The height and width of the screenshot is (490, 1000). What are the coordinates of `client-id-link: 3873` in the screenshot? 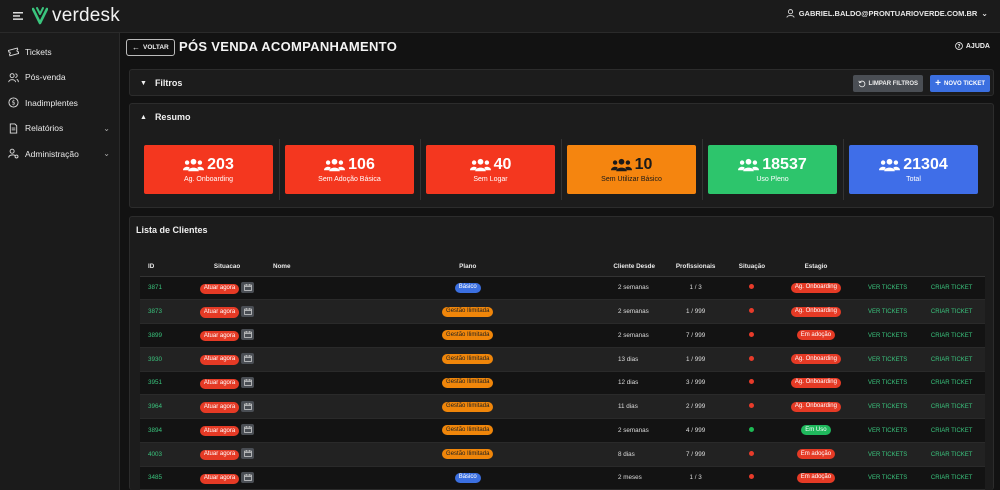 It's located at (163, 311).